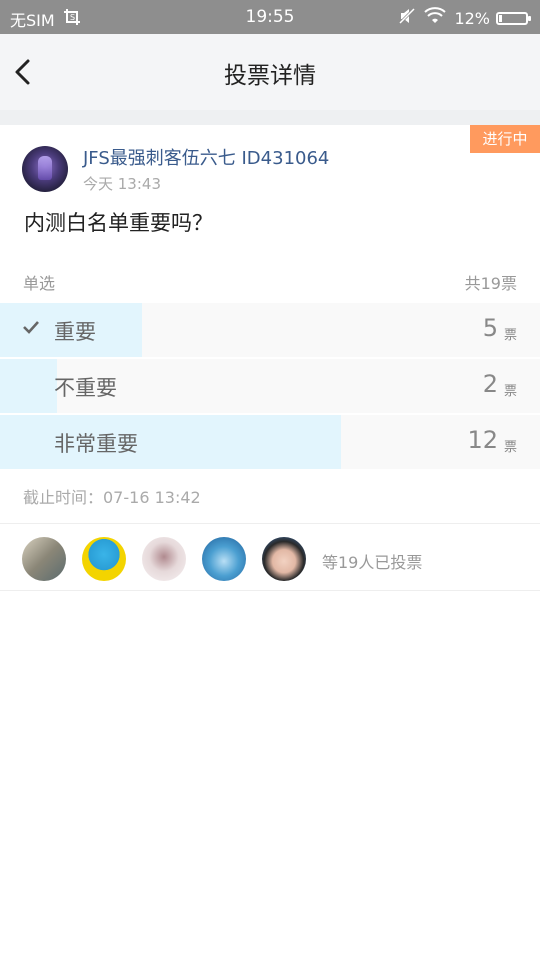  What do you see at coordinates (490, 384) in the screenshot?
I see `option-count: 2` at bounding box center [490, 384].